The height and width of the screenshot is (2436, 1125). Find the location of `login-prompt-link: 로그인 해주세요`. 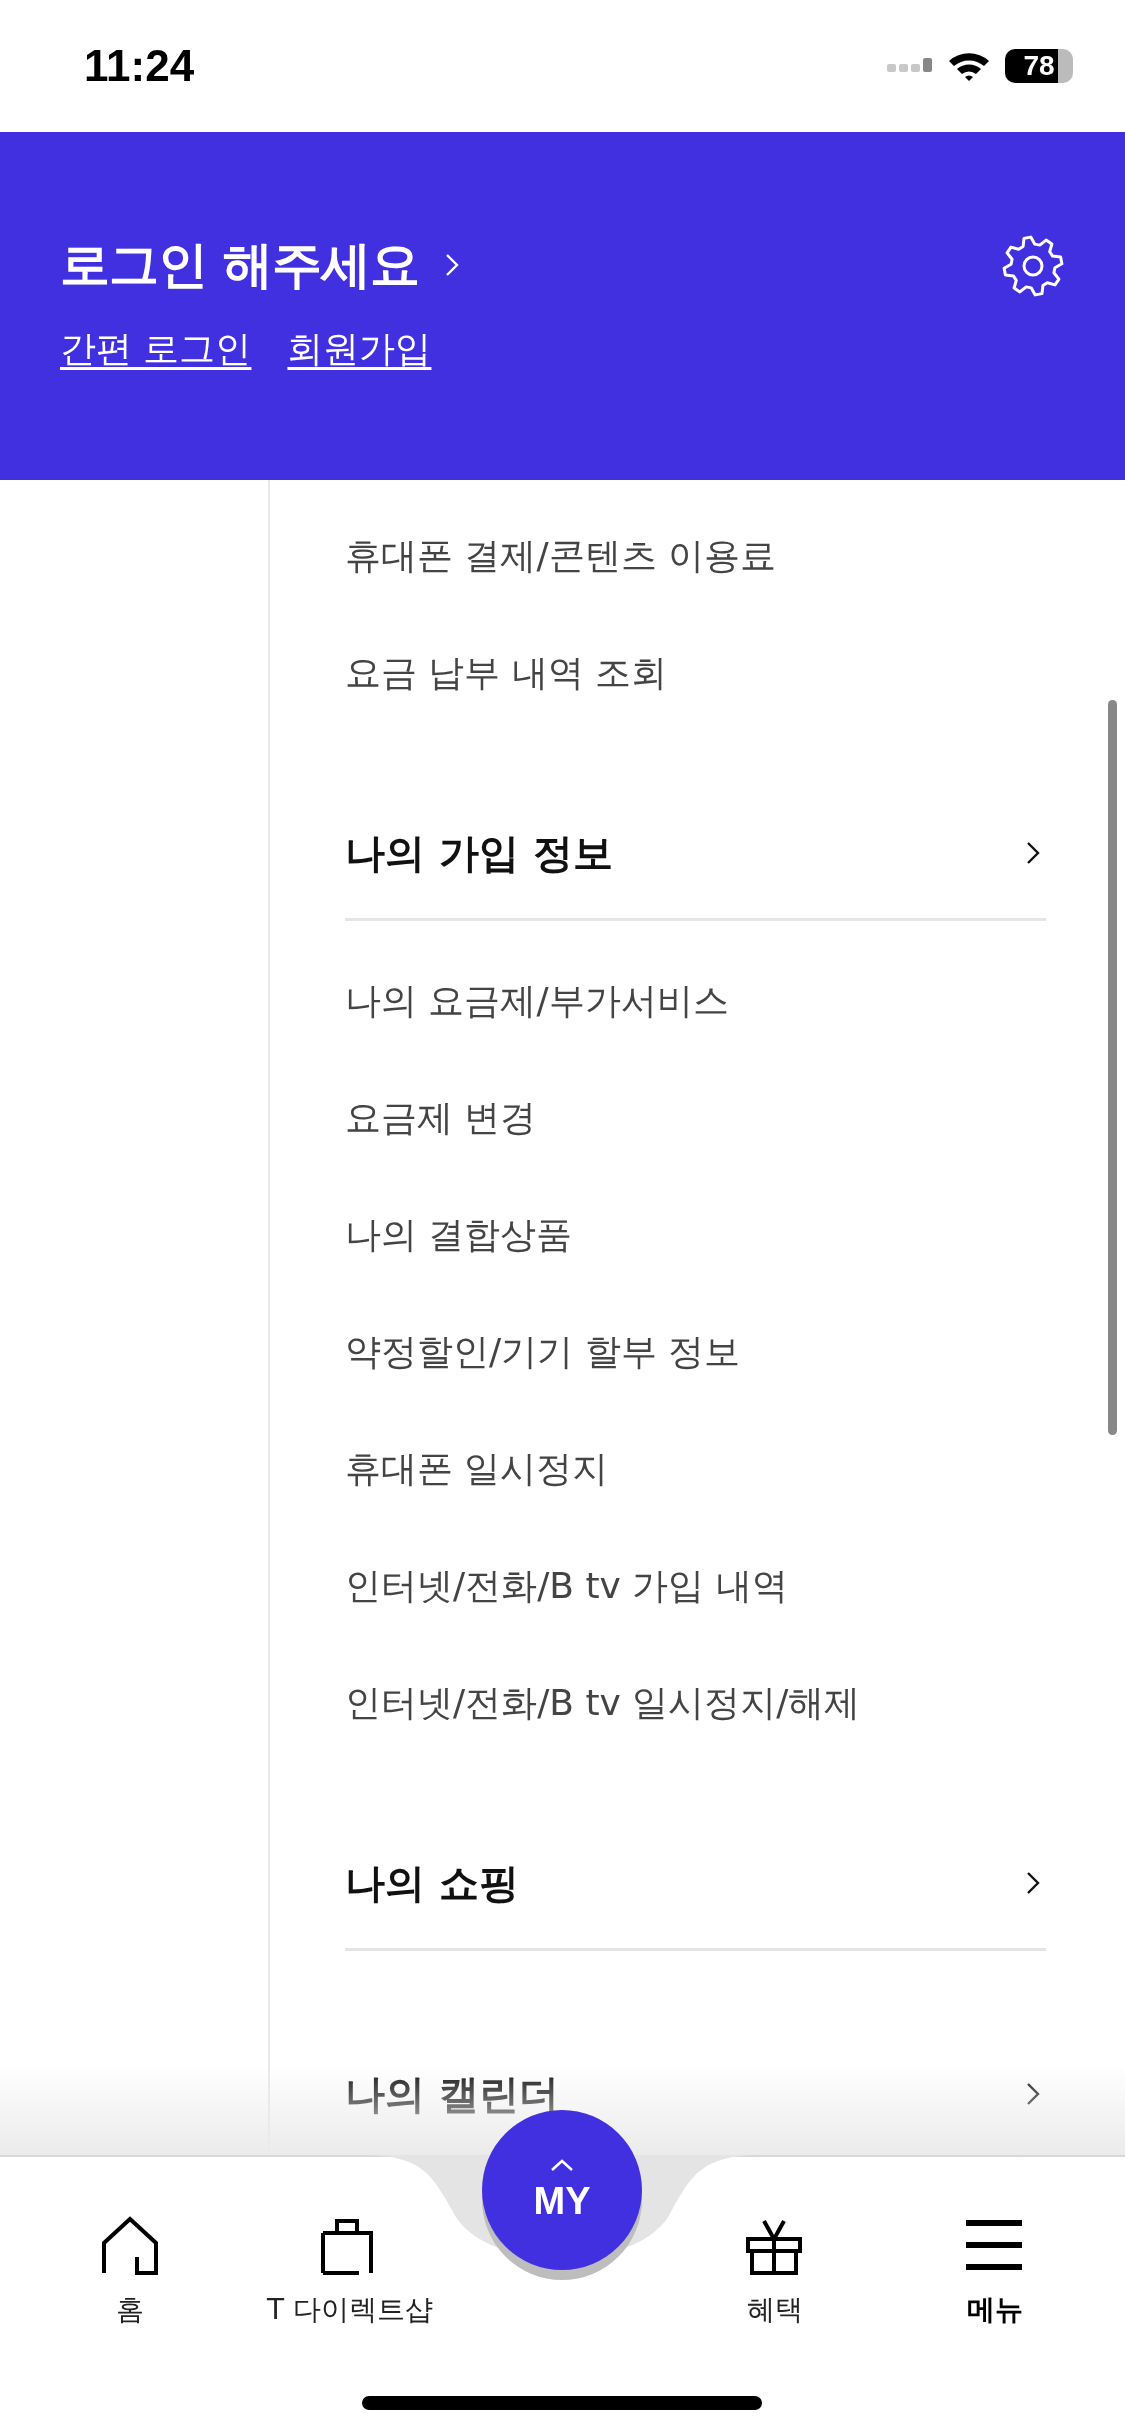

login-prompt-link: 로그인 해주세요 is located at coordinates (261, 265).